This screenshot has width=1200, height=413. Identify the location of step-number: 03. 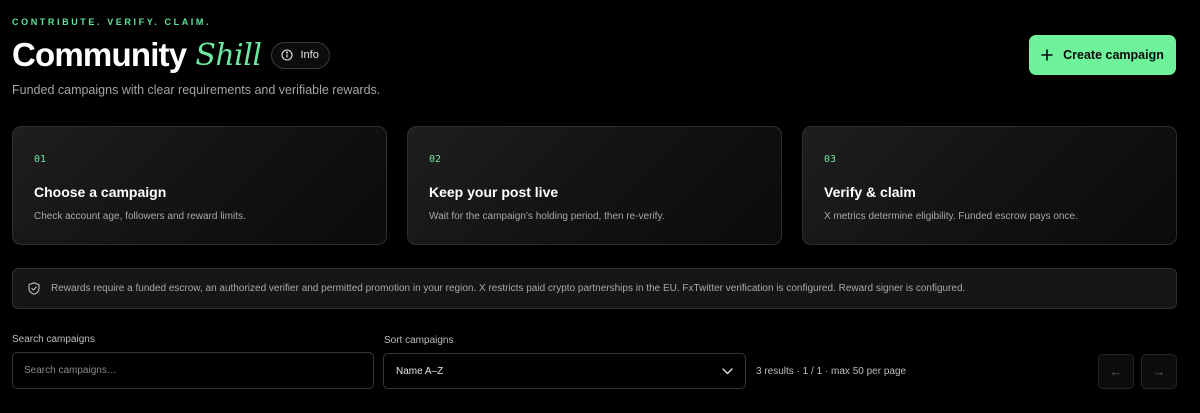
(830, 159).